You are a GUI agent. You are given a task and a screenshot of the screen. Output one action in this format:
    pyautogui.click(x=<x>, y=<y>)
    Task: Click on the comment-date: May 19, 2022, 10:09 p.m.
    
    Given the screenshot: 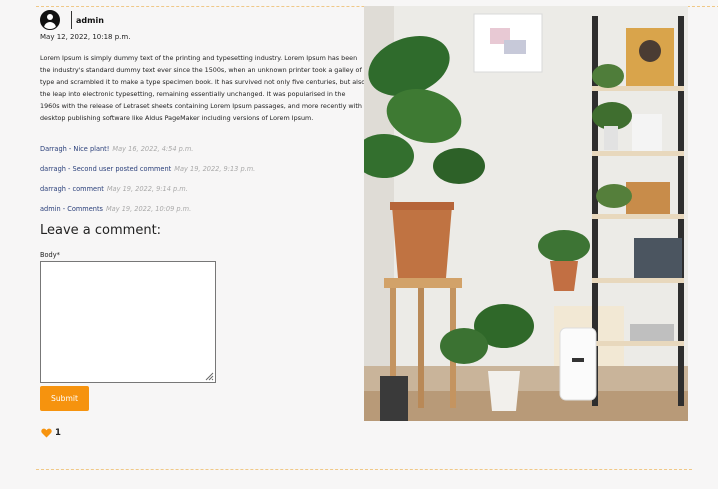 What is the action you would take?
    pyautogui.click(x=148, y=209)
    